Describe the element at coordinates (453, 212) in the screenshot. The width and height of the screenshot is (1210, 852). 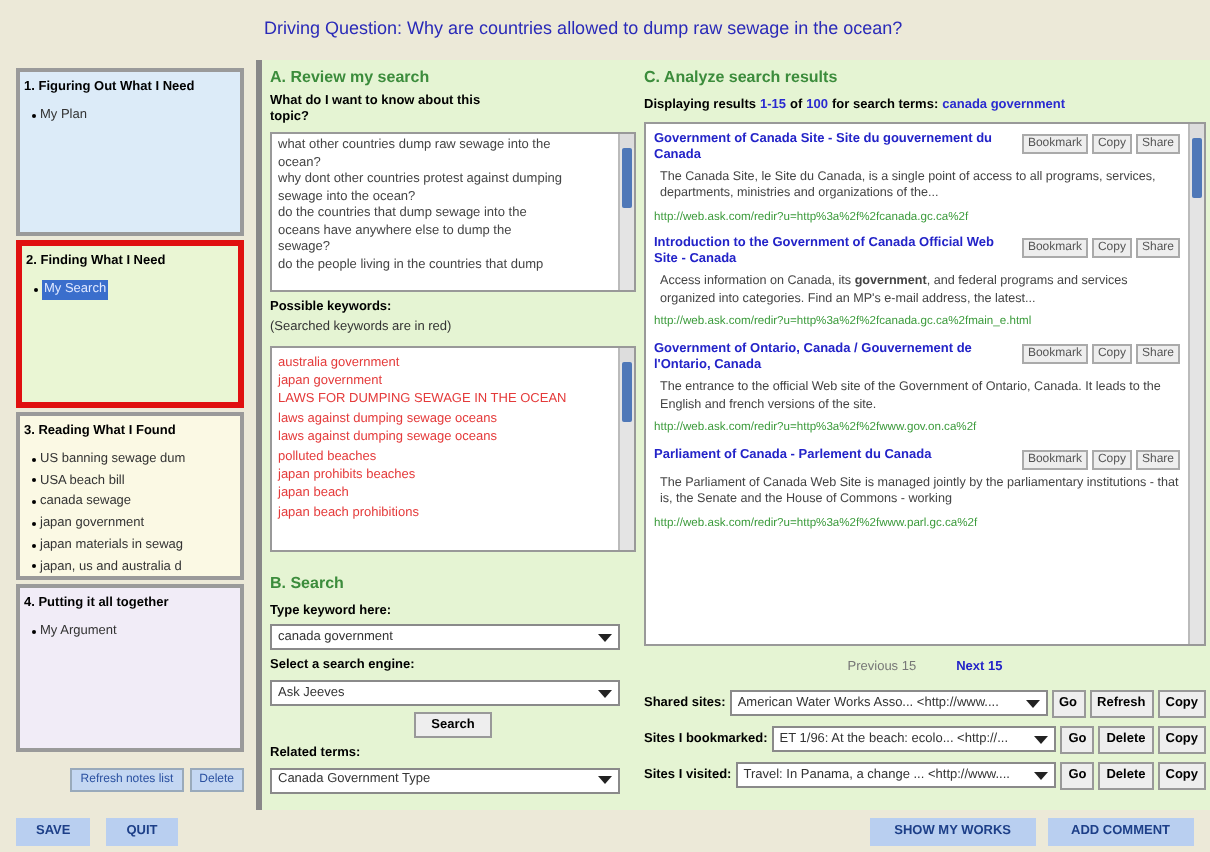
I see `questions-textarea` at that location.